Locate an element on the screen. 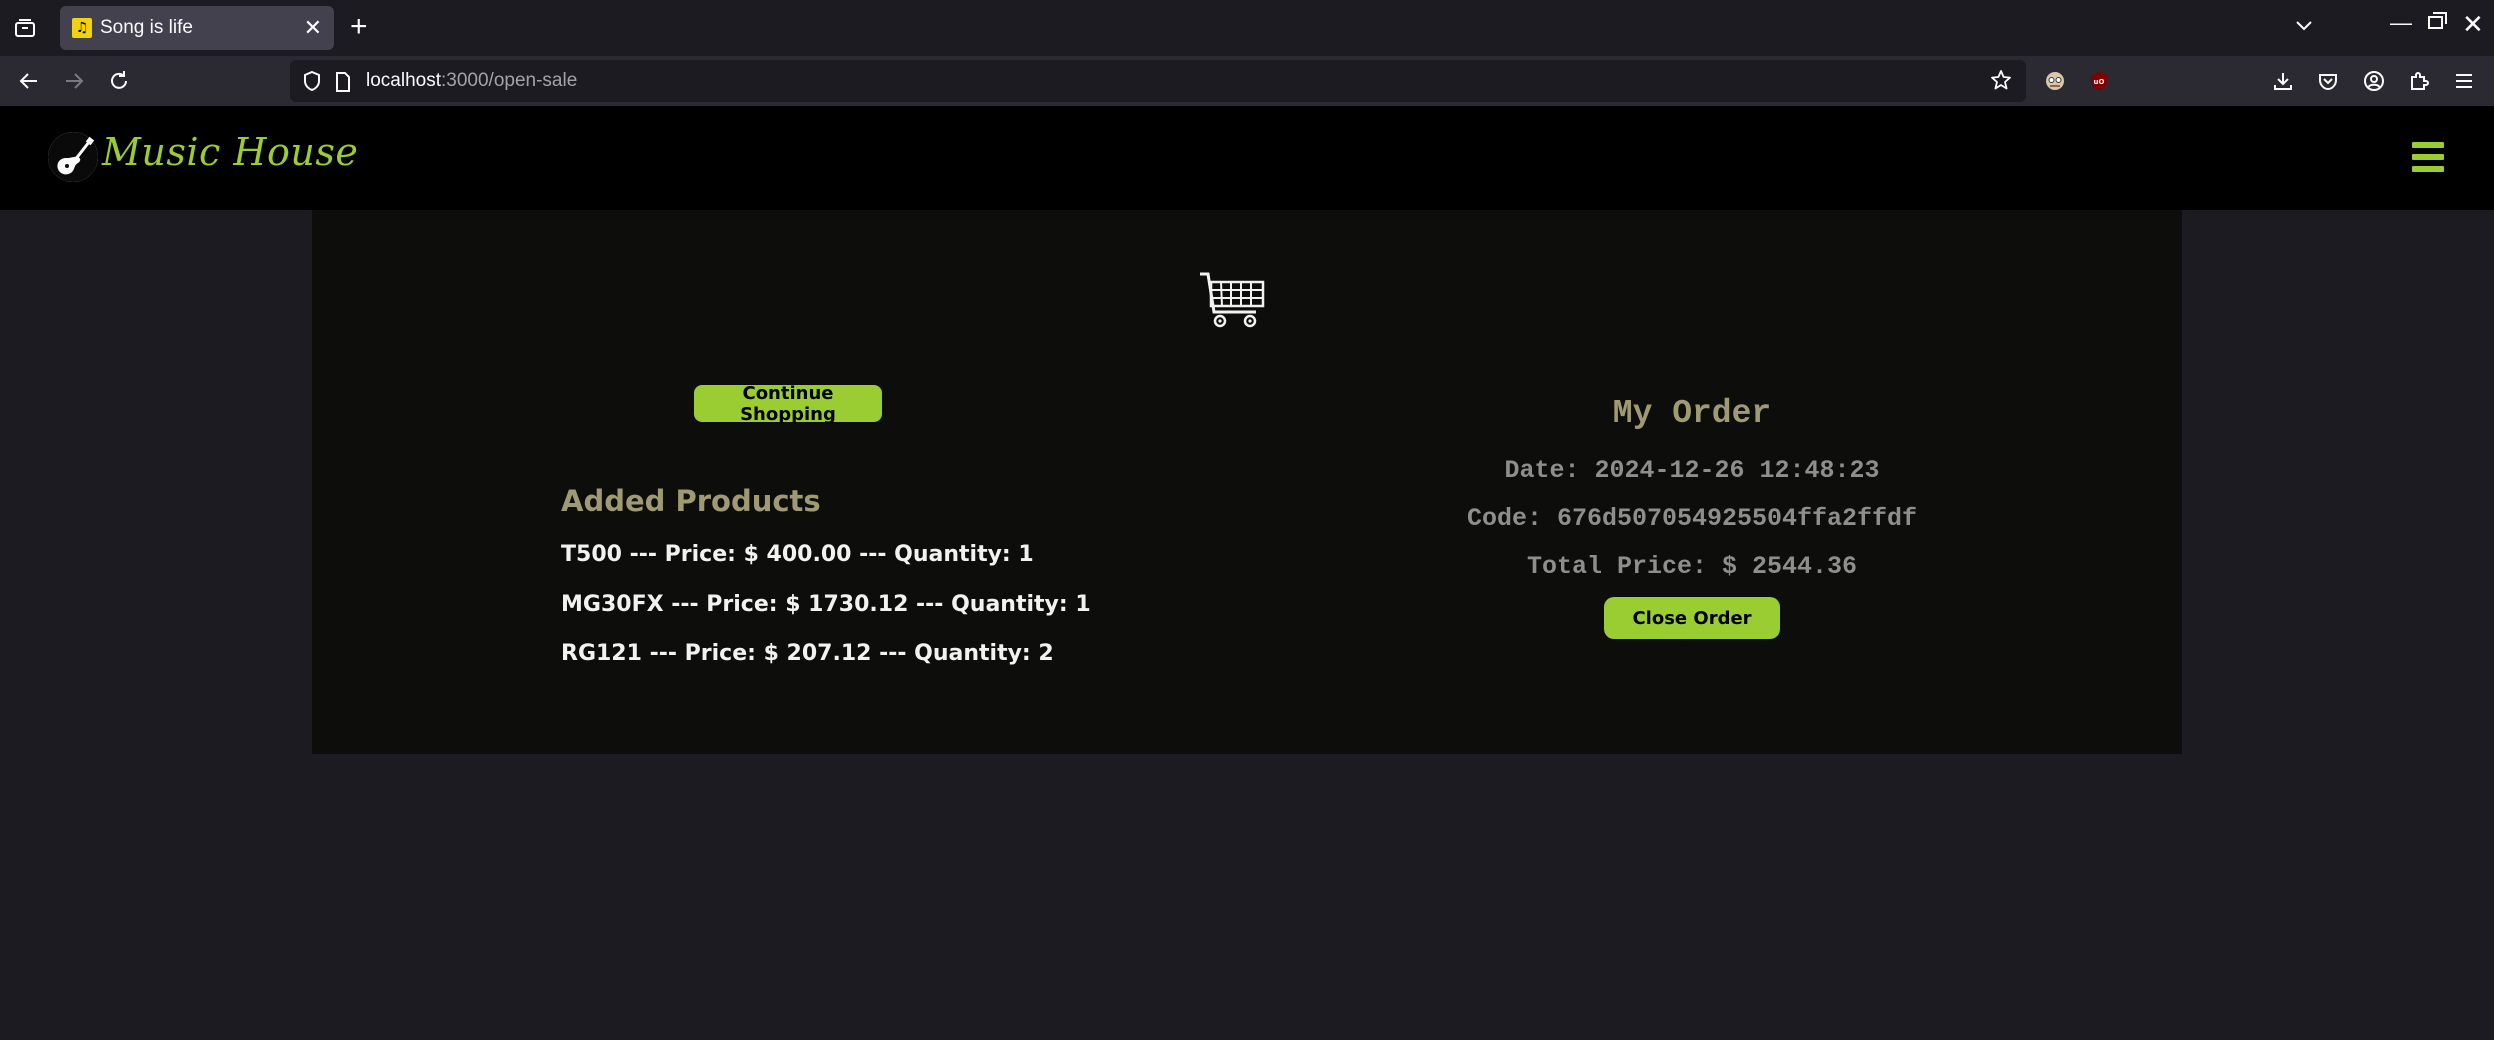 This screenshot has width=2494, height=1040. ublock-icon: uO is located at coordinates (2099, 81).